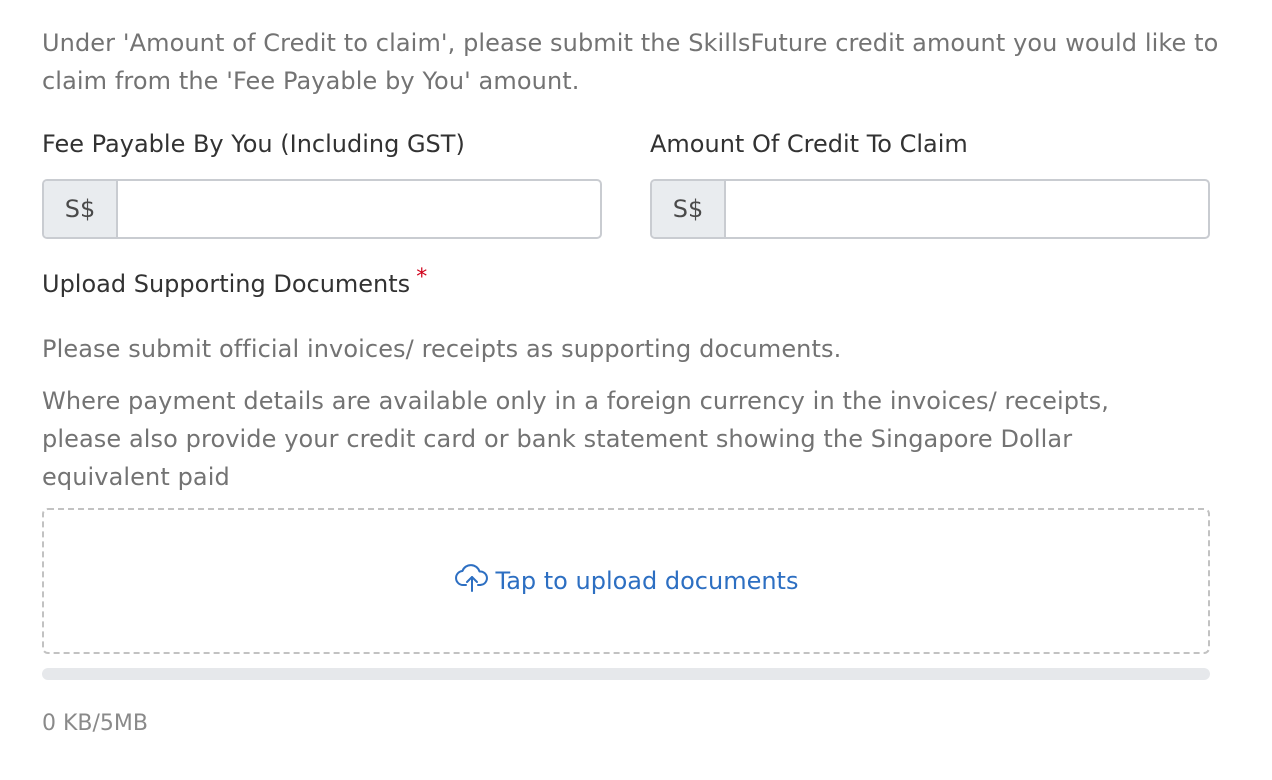 This screenshot has height=780, width=1272. What do you see at coordinates (475, 581) in the screenshot?
I see `cloud-upload-icon` at bounding box center [475, 581].